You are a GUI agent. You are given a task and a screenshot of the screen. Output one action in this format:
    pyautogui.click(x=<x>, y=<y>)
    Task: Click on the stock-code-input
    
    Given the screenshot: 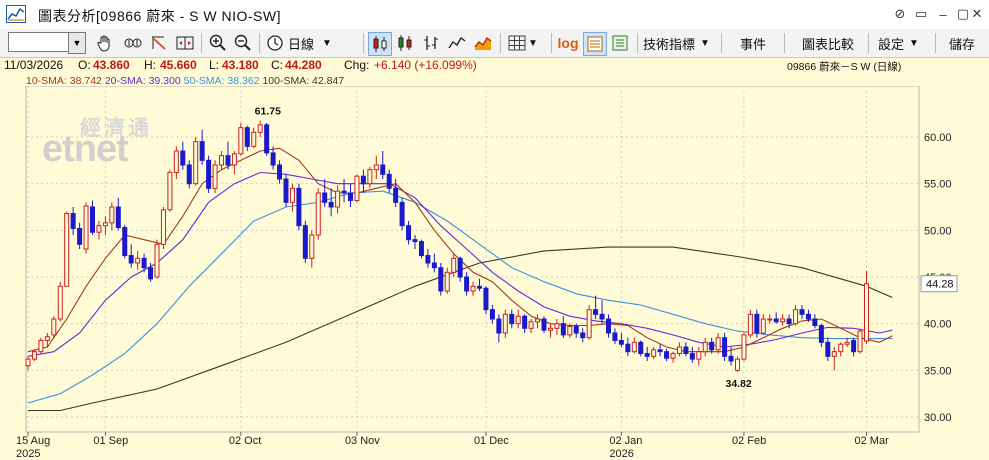 What is the action you would take?
    pyautogui.click(x=41, y=42)
    